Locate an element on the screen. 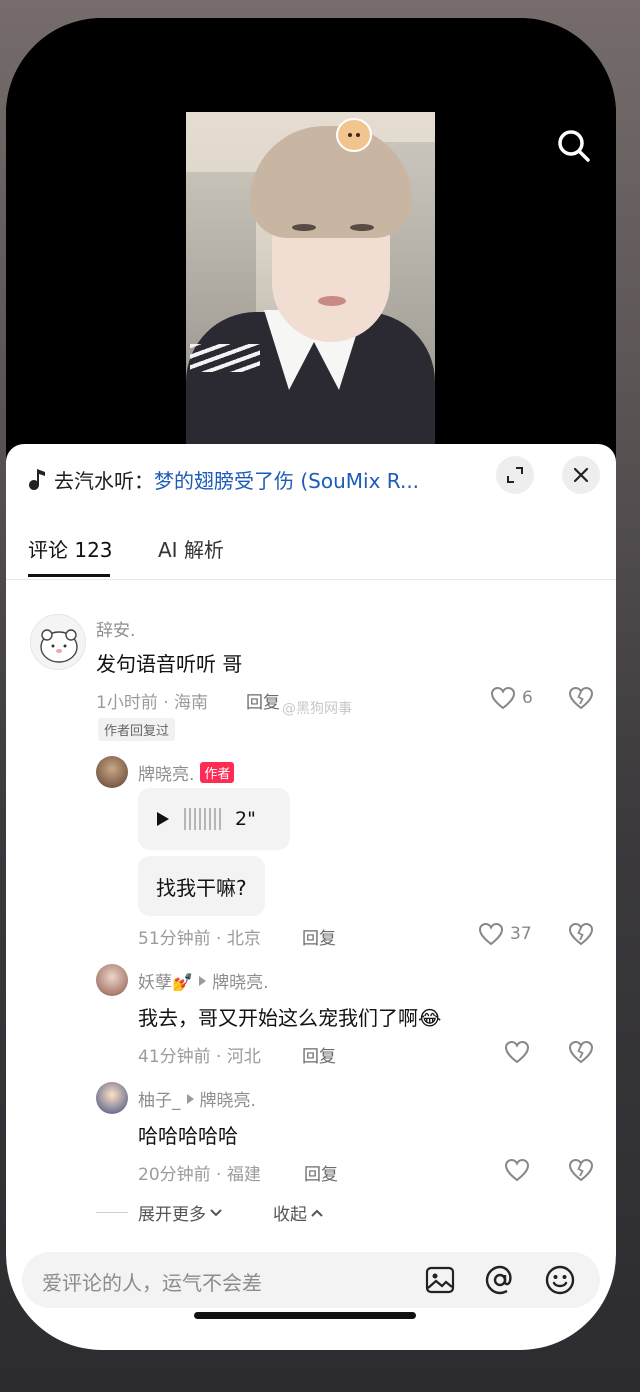 The image size is (640, 1392). fullscreen-button is located at coordinates (515, 475).